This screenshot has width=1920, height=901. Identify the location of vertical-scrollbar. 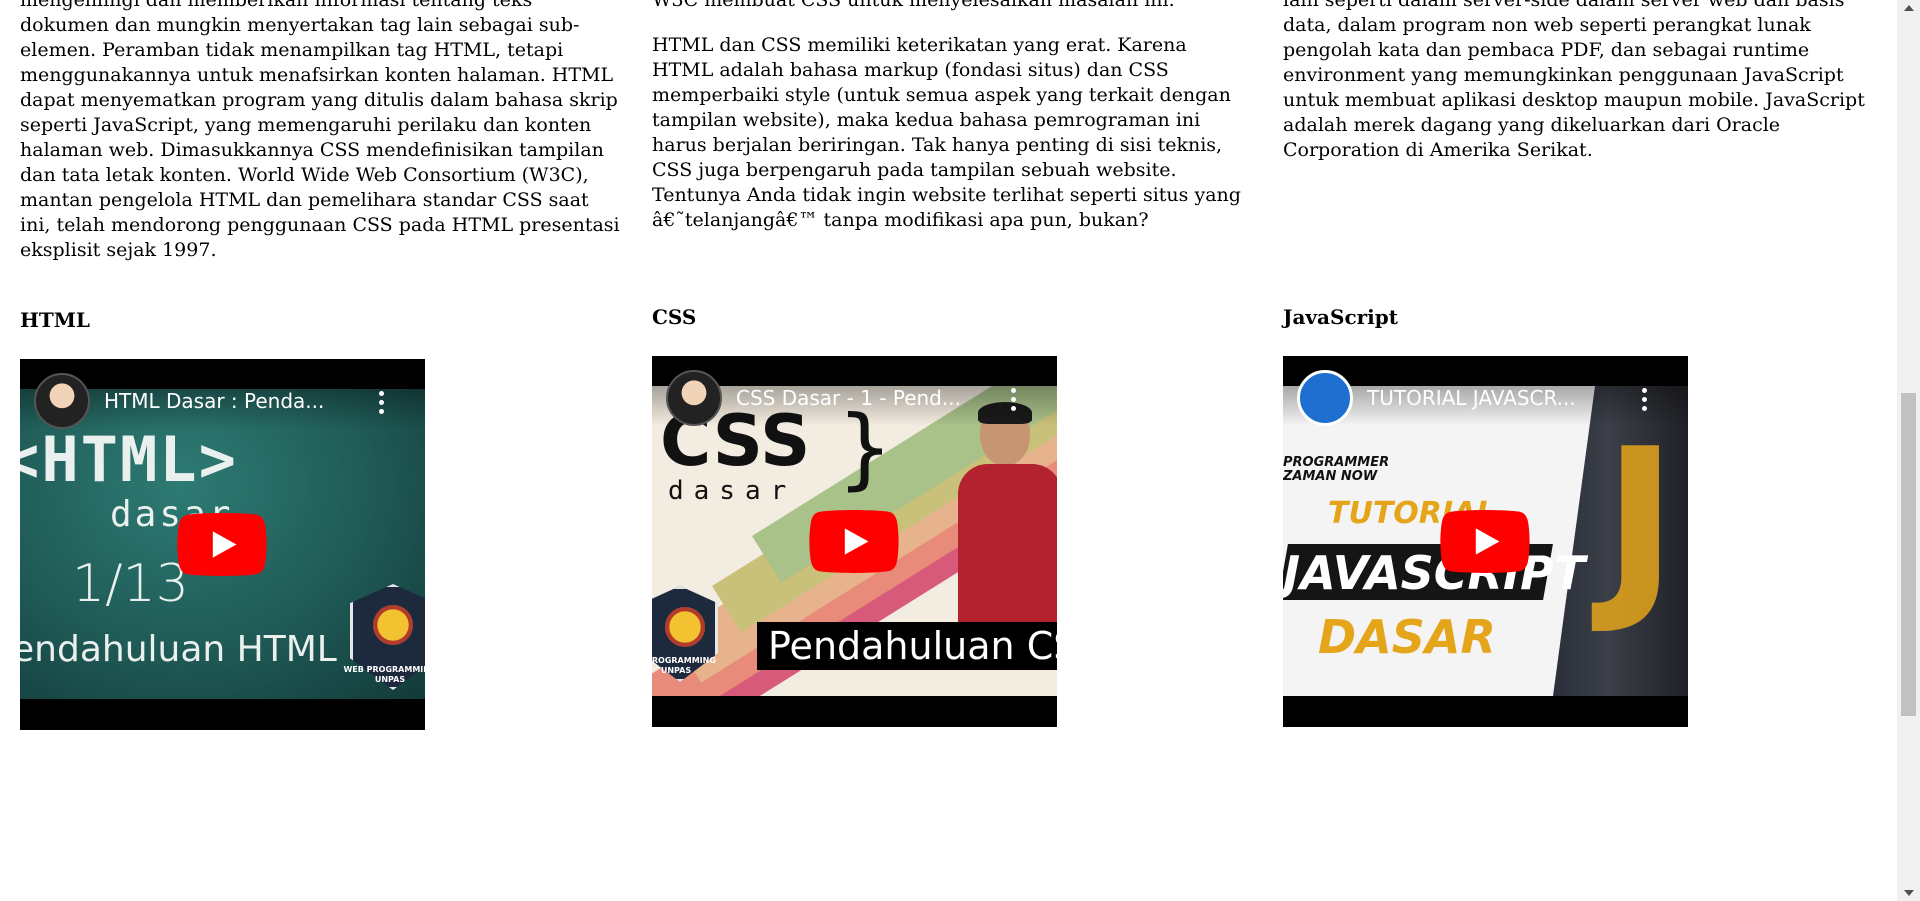
(1908, 450).